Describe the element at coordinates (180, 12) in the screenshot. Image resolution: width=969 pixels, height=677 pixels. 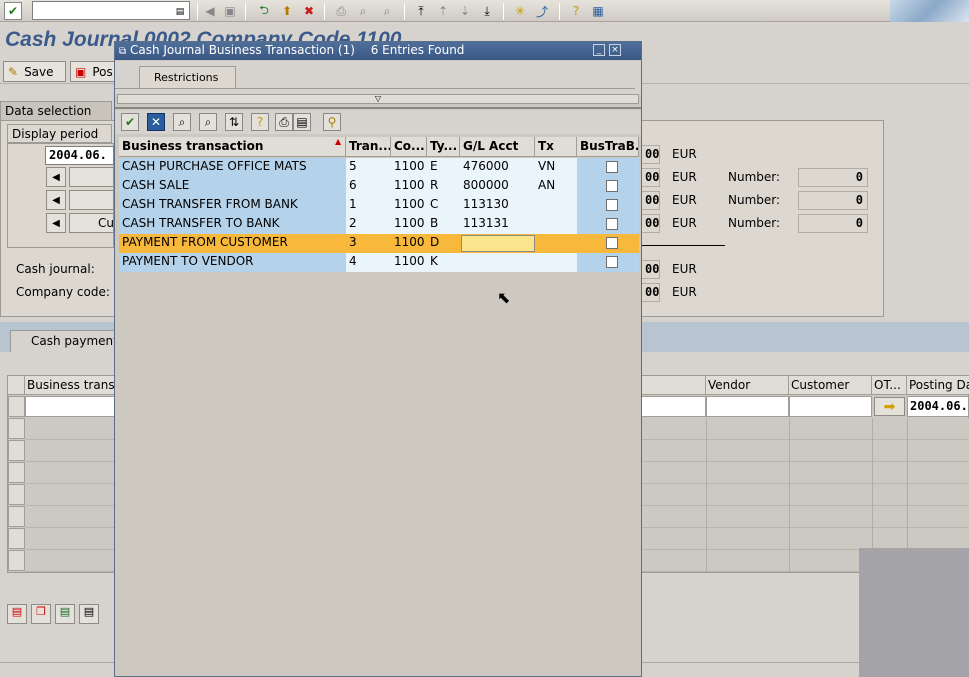
I see `back-dropdown-icon: ▤` at that location.